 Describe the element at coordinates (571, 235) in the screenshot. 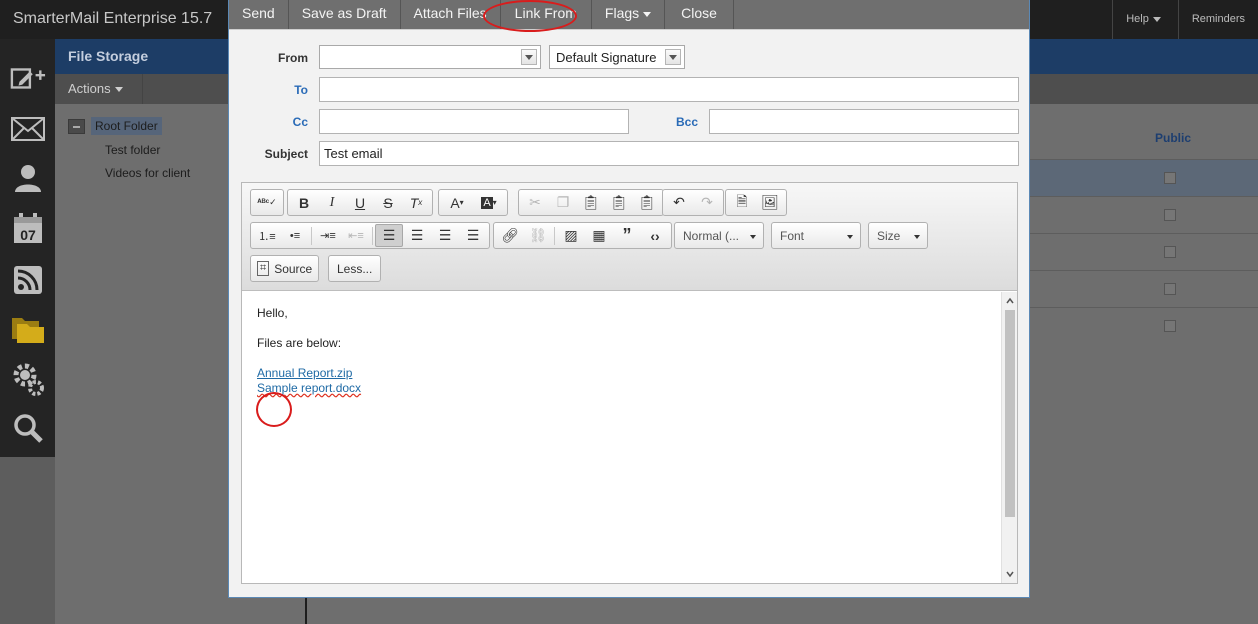

I see `image-icon: ▨` at that location.